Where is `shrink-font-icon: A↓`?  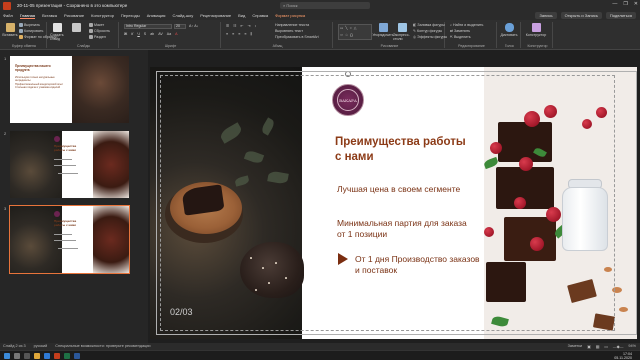 shrink-font-icon: A↓ is located at coordinates (196, 26).